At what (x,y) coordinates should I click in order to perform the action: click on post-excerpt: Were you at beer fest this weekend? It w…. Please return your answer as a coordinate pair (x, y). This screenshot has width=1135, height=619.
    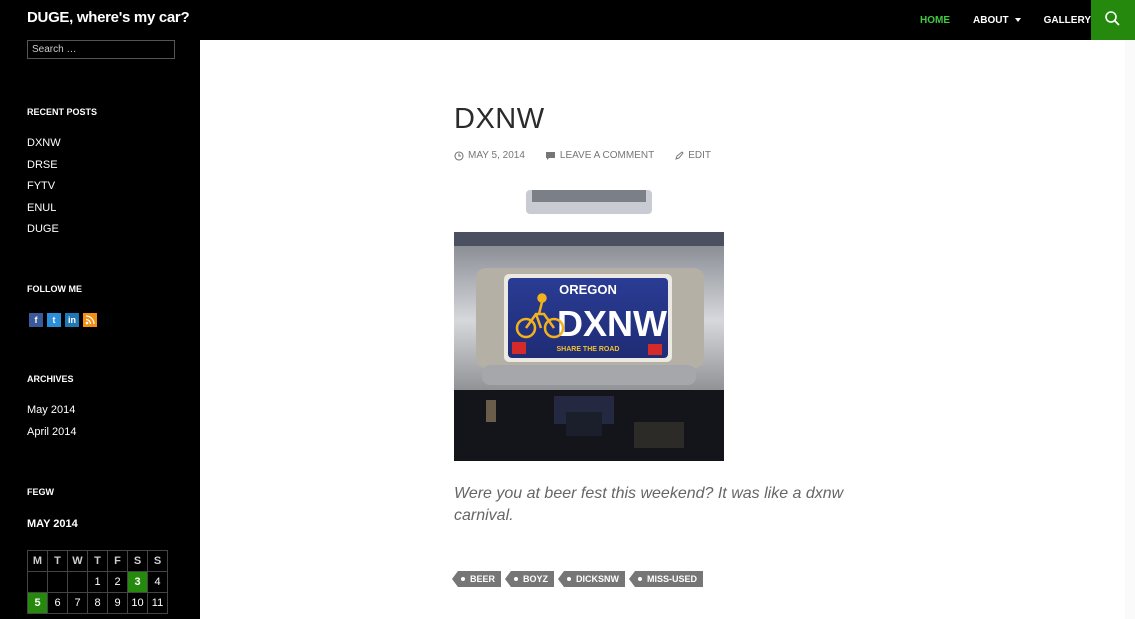
    Looking at the image, I should click on (649, 504).